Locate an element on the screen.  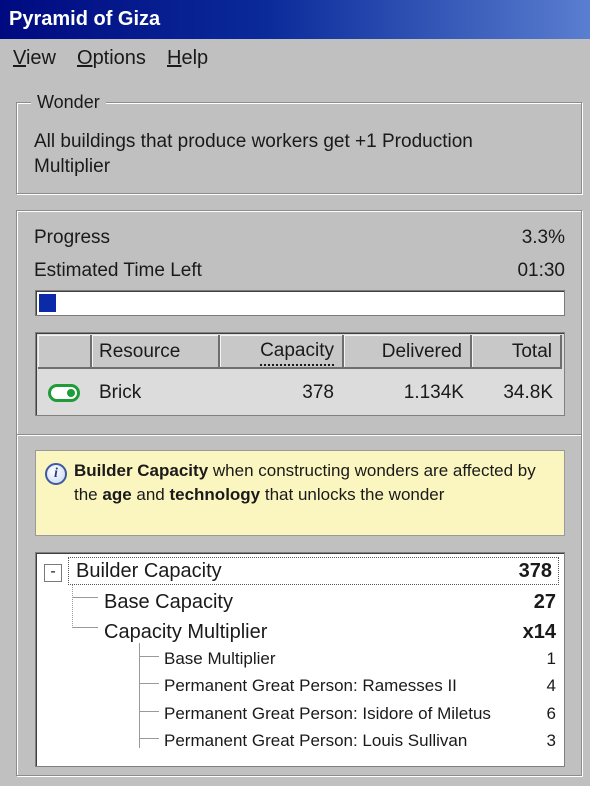
base-capacity-value: 27 is located at coordinates (544, 602).